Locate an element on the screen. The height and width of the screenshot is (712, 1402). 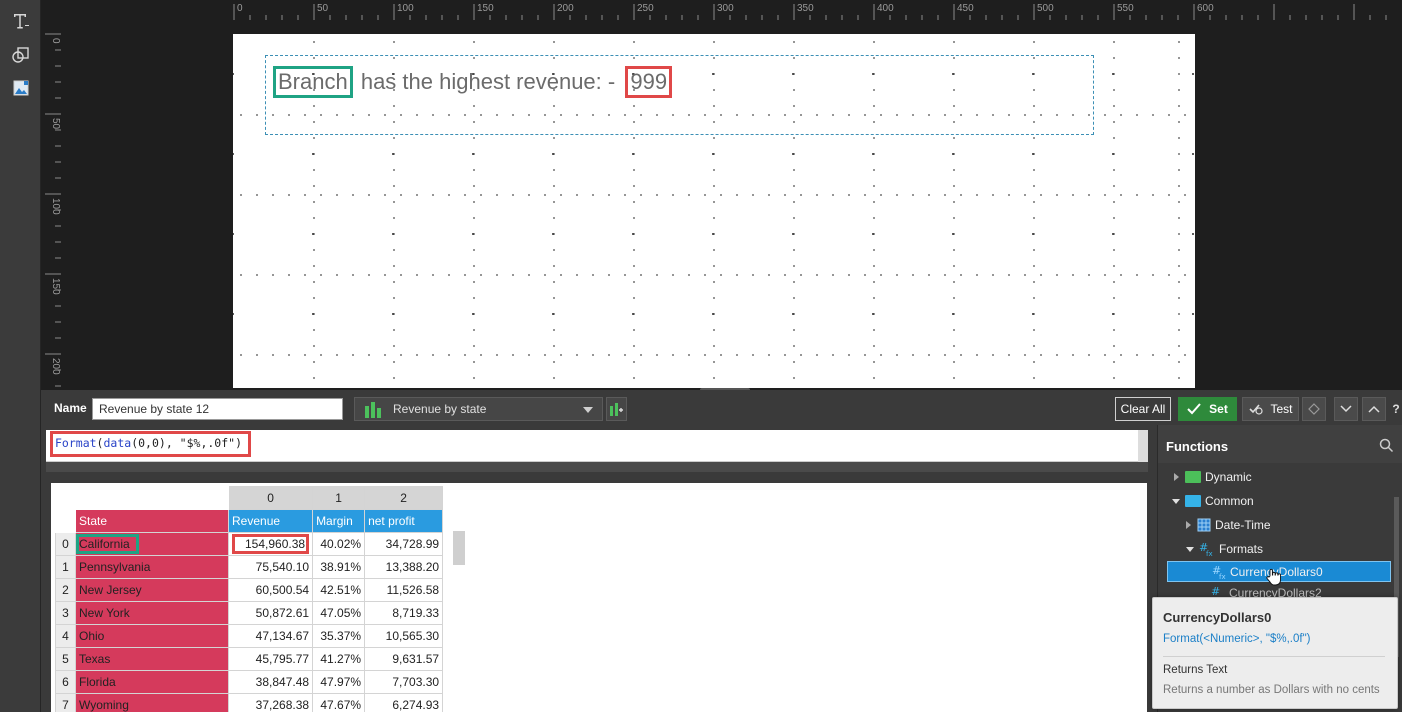
row-index: 6 is located at coordinates (65, 682).